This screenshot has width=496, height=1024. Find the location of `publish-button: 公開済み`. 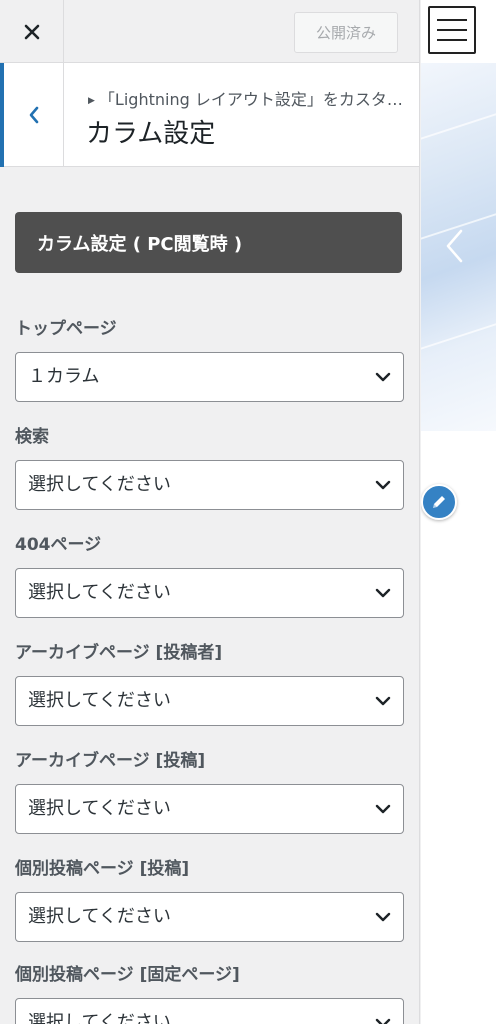

publish-button: 公開済み is located at coordinates (346, 32).